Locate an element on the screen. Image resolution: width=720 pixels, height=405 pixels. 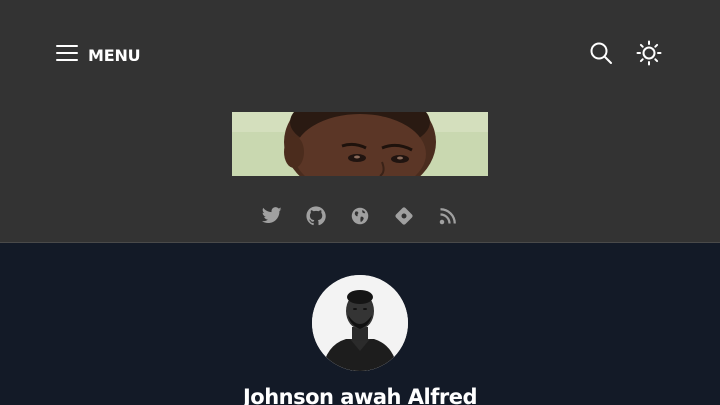
website-link is located at coordinates (360, 218).